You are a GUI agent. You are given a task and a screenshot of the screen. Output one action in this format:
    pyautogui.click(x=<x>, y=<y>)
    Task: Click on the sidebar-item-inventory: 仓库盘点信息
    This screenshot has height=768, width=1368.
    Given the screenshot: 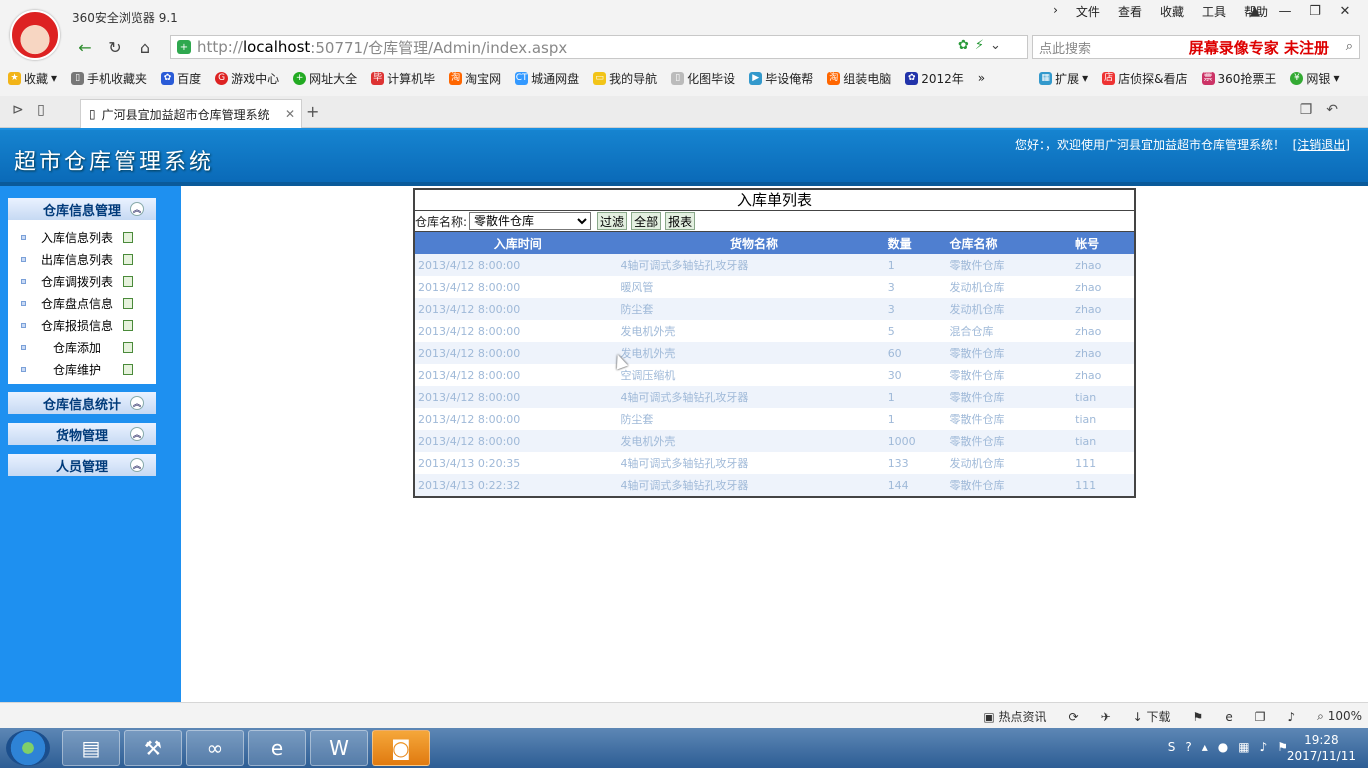 What is the action you would take?
    pyautogui.click(x=82, y=303)
    